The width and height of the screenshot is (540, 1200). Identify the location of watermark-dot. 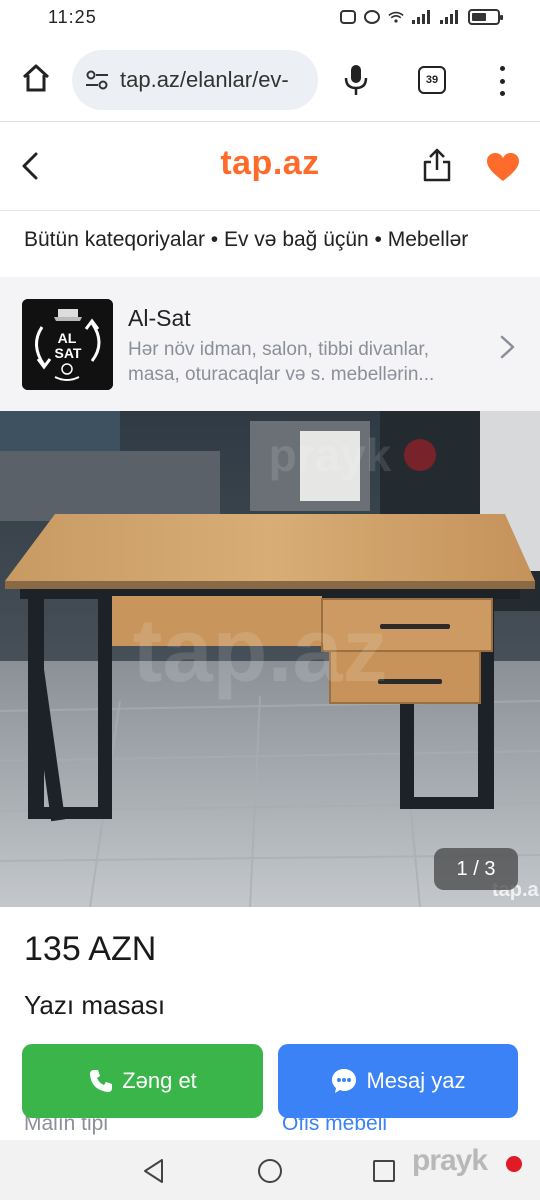
(514, 1164).